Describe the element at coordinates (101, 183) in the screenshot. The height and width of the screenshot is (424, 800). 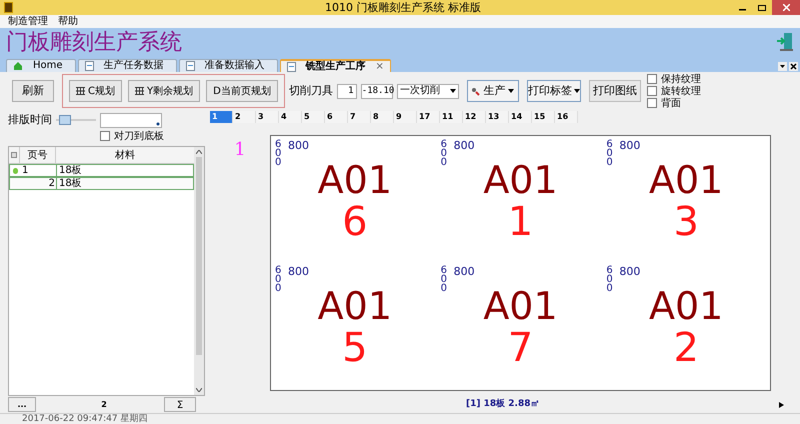
I see `table-row: 2 18板` at that location.